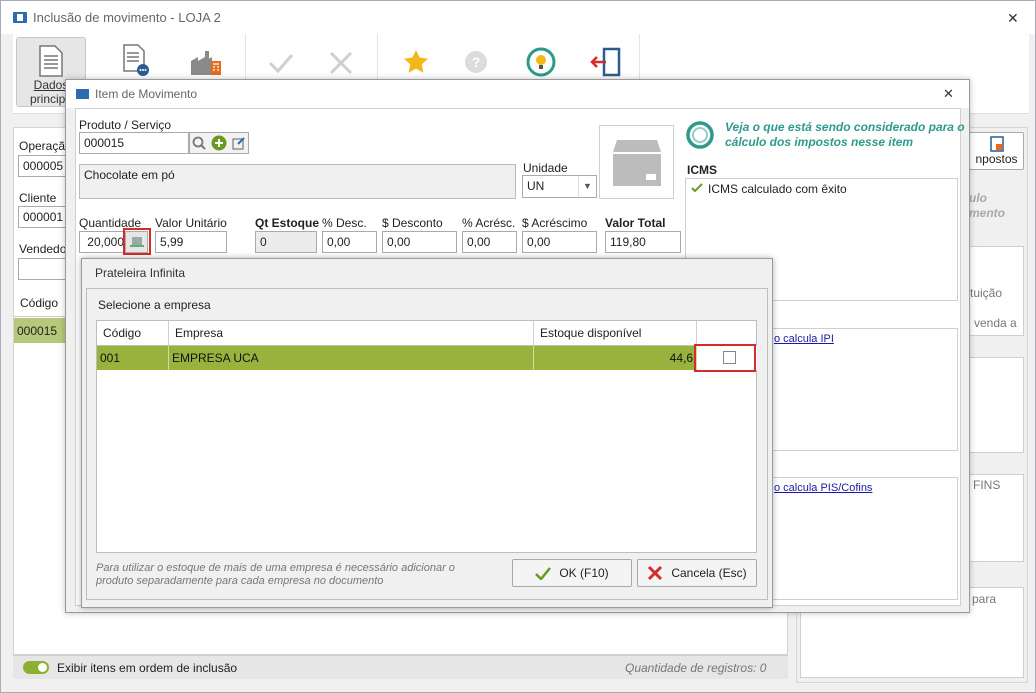  I want to click on desconto-label: $ Desconto, so click(412, 223).